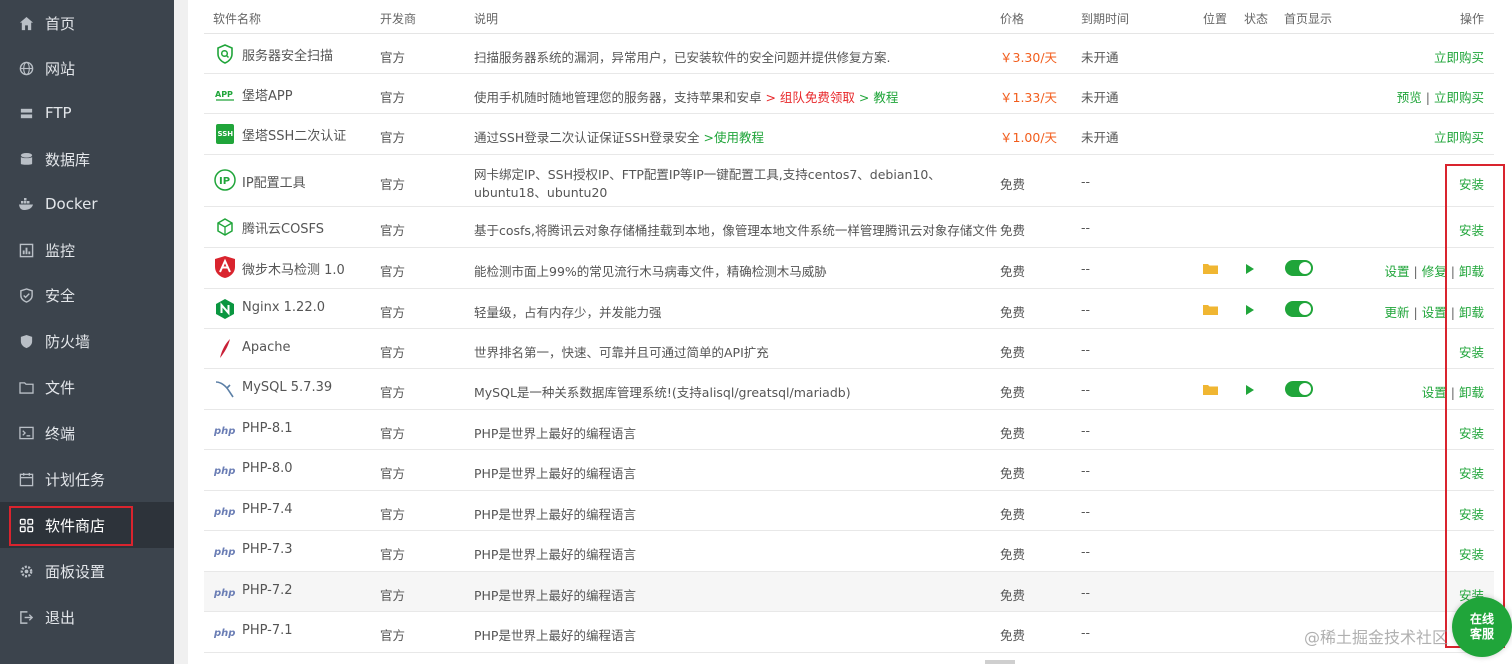 The height and width of the screenshot is (664, 1512). What do you see at coordinates (1100, 97) in the screenshot?
I see `software-expiry: 未开通` at bounding box center [1100, 97].